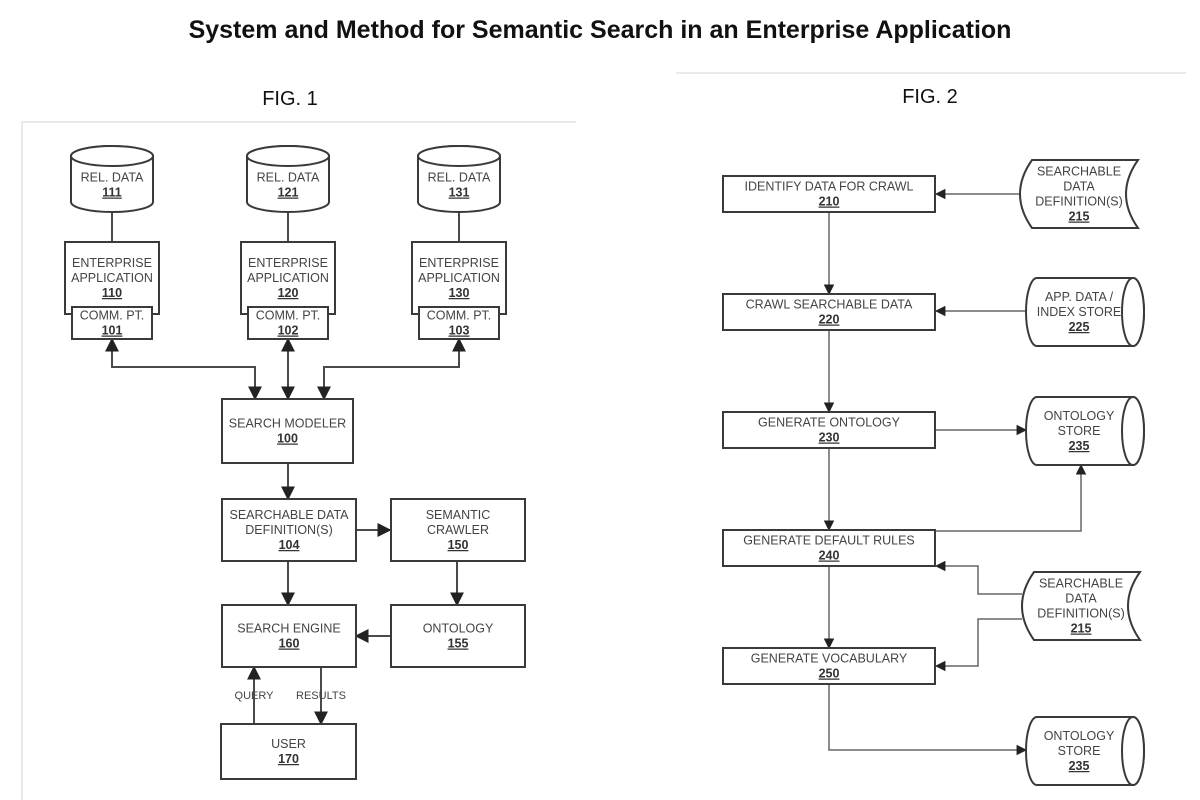  I want to click on semantic-crawler: SEMANTICCRAWLER150, so click(458, 530).